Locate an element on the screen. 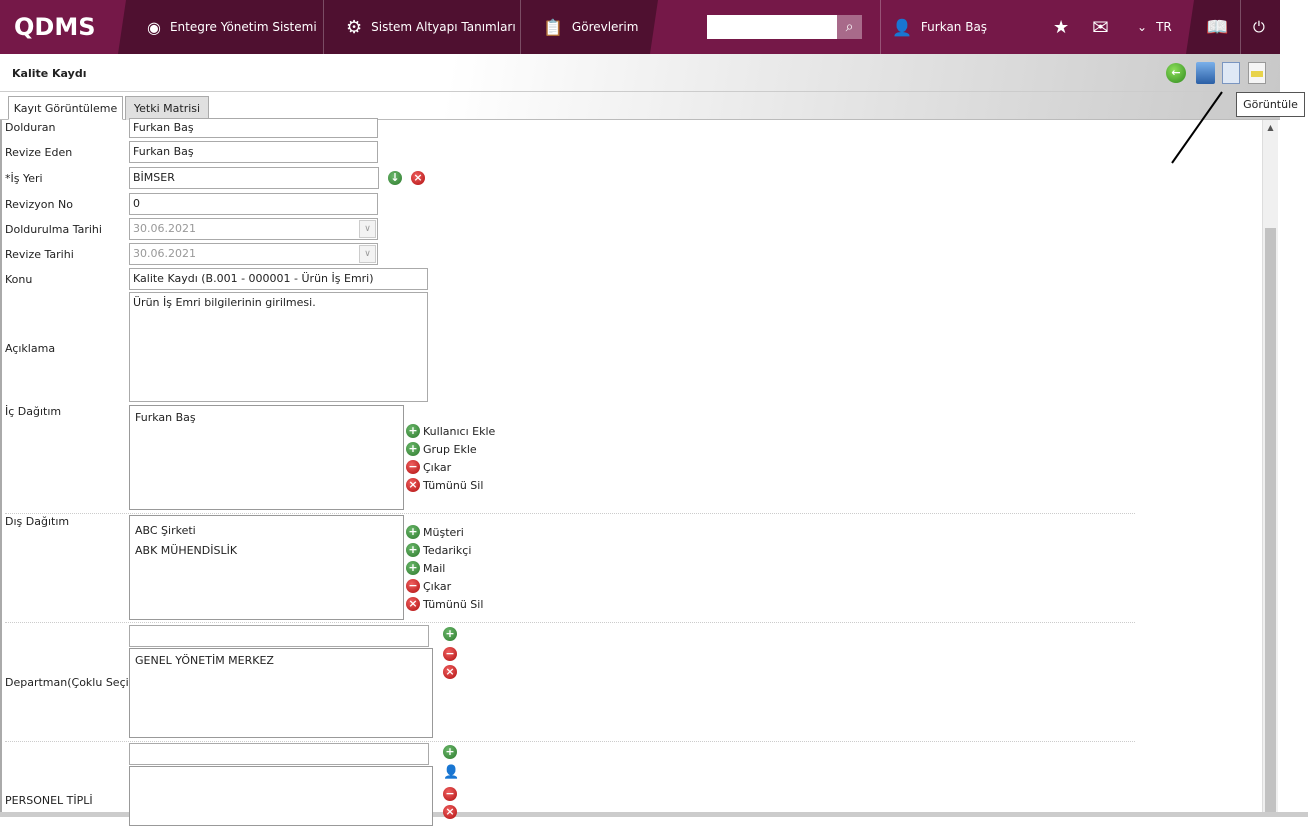  list-item: ABC Şirketi is located at coordinates (266, 531).